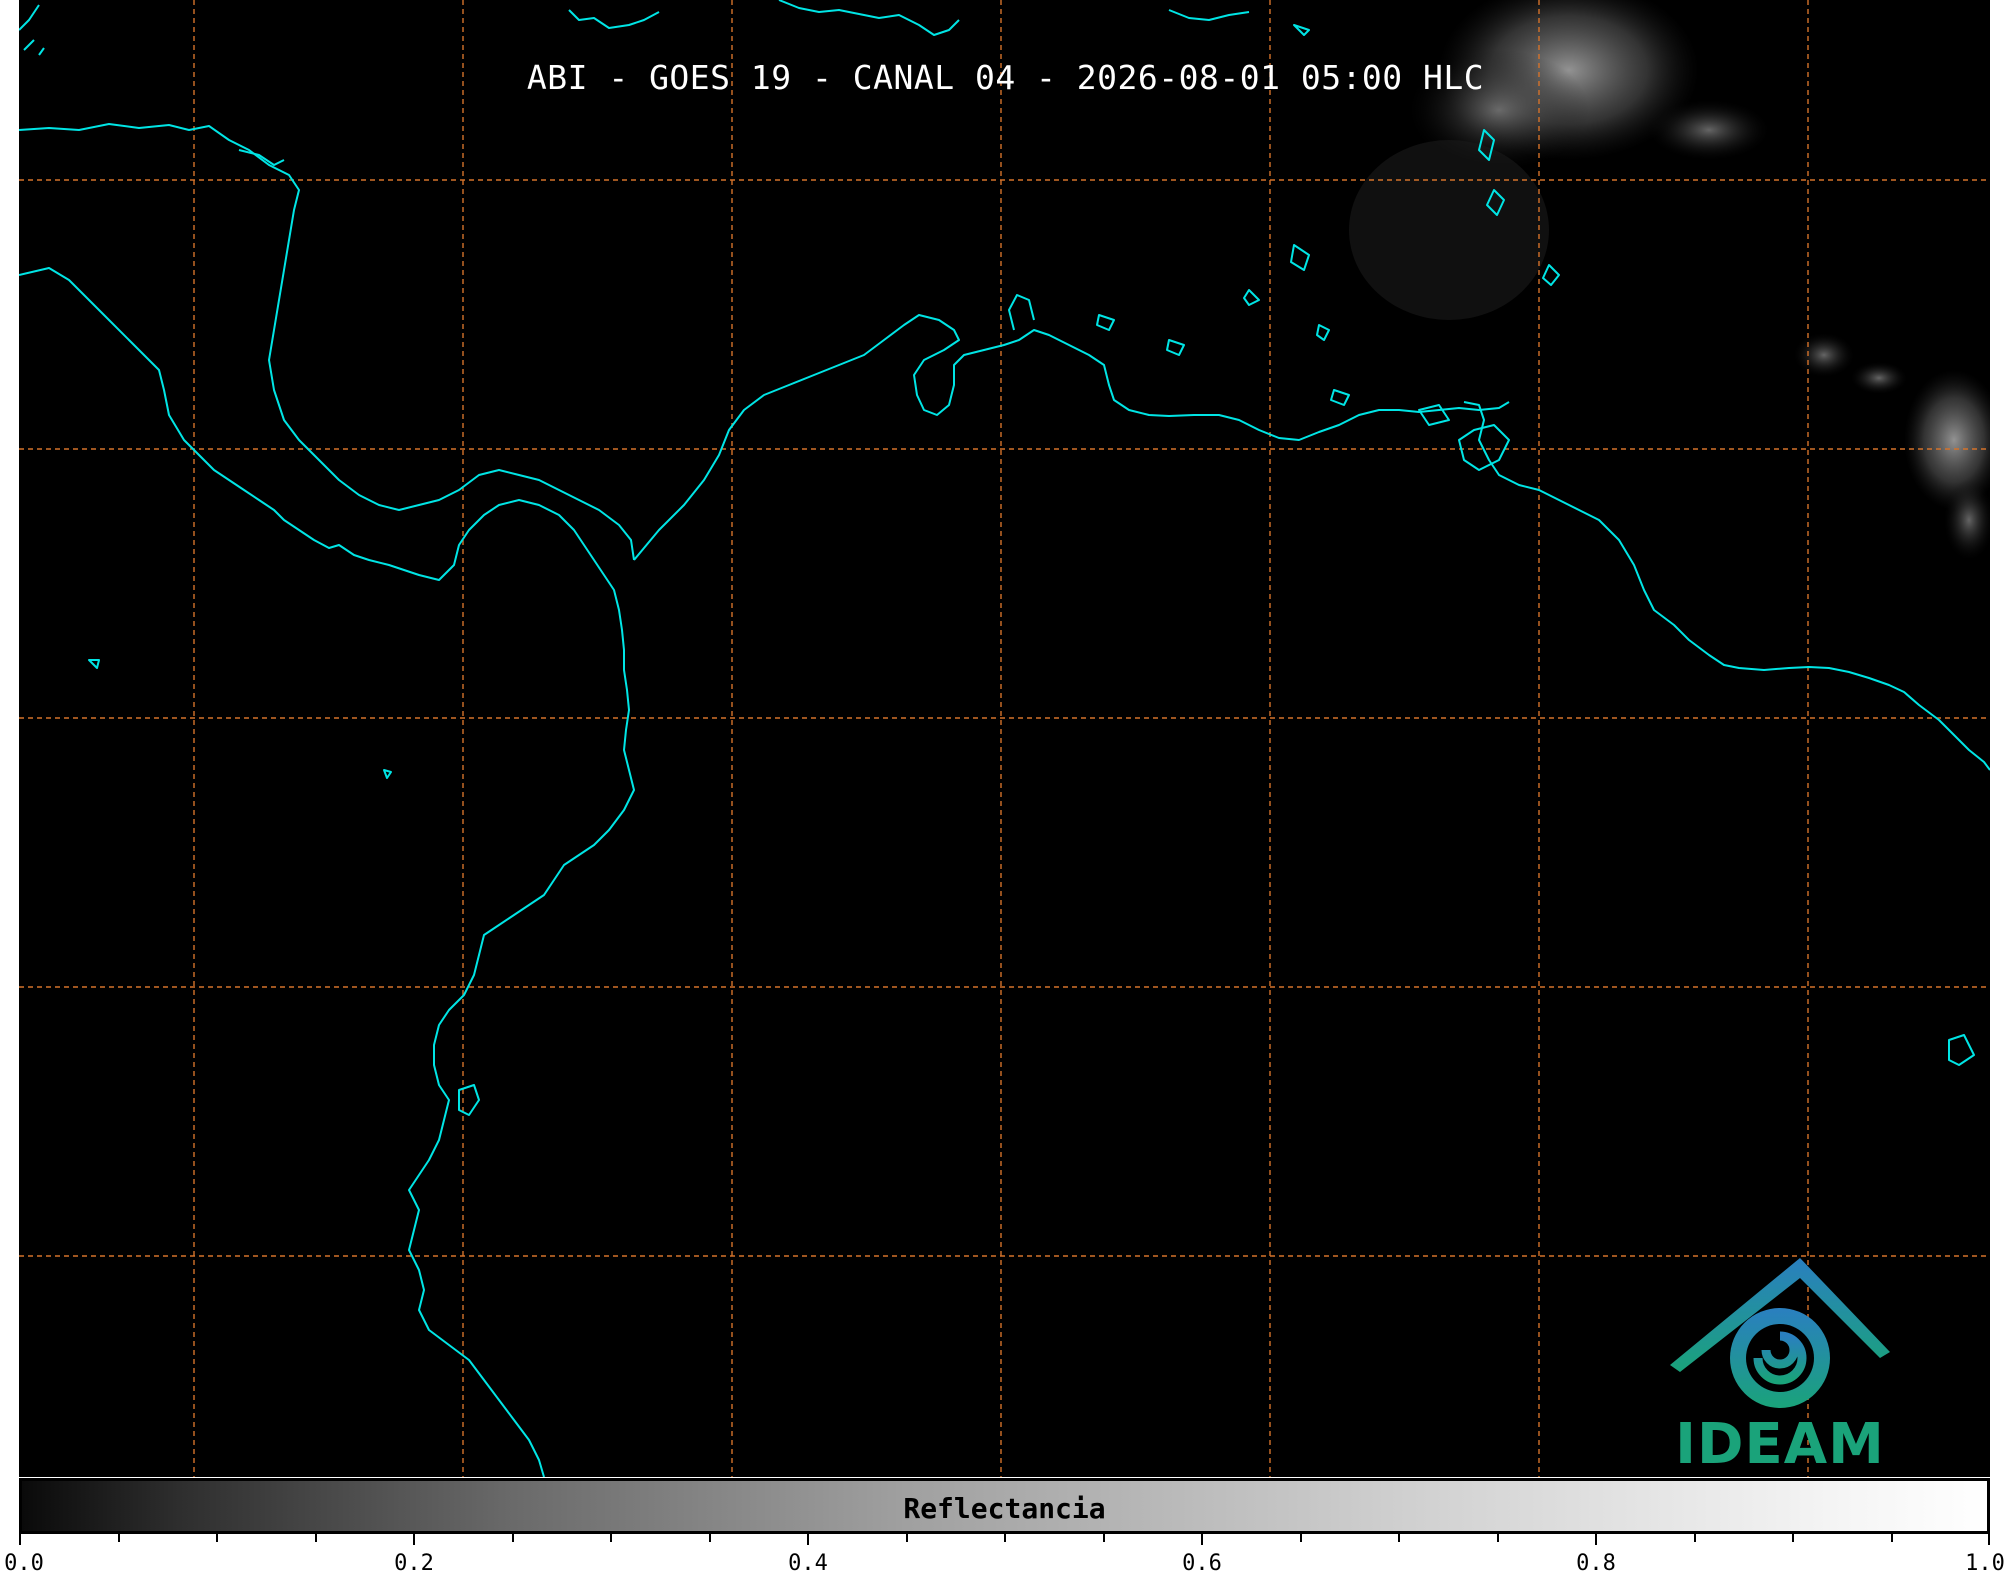 The height and width of the screenshot is (1577, 2011). I want to click on cloud-band-right, so click(1892, 446).